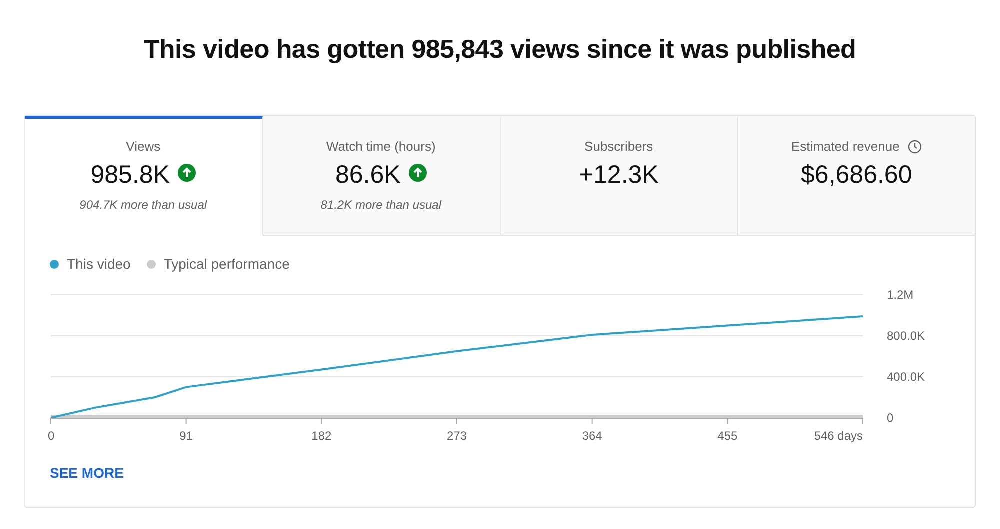  I want to click on y-axis-label: 1.2M, so click(900, 295).